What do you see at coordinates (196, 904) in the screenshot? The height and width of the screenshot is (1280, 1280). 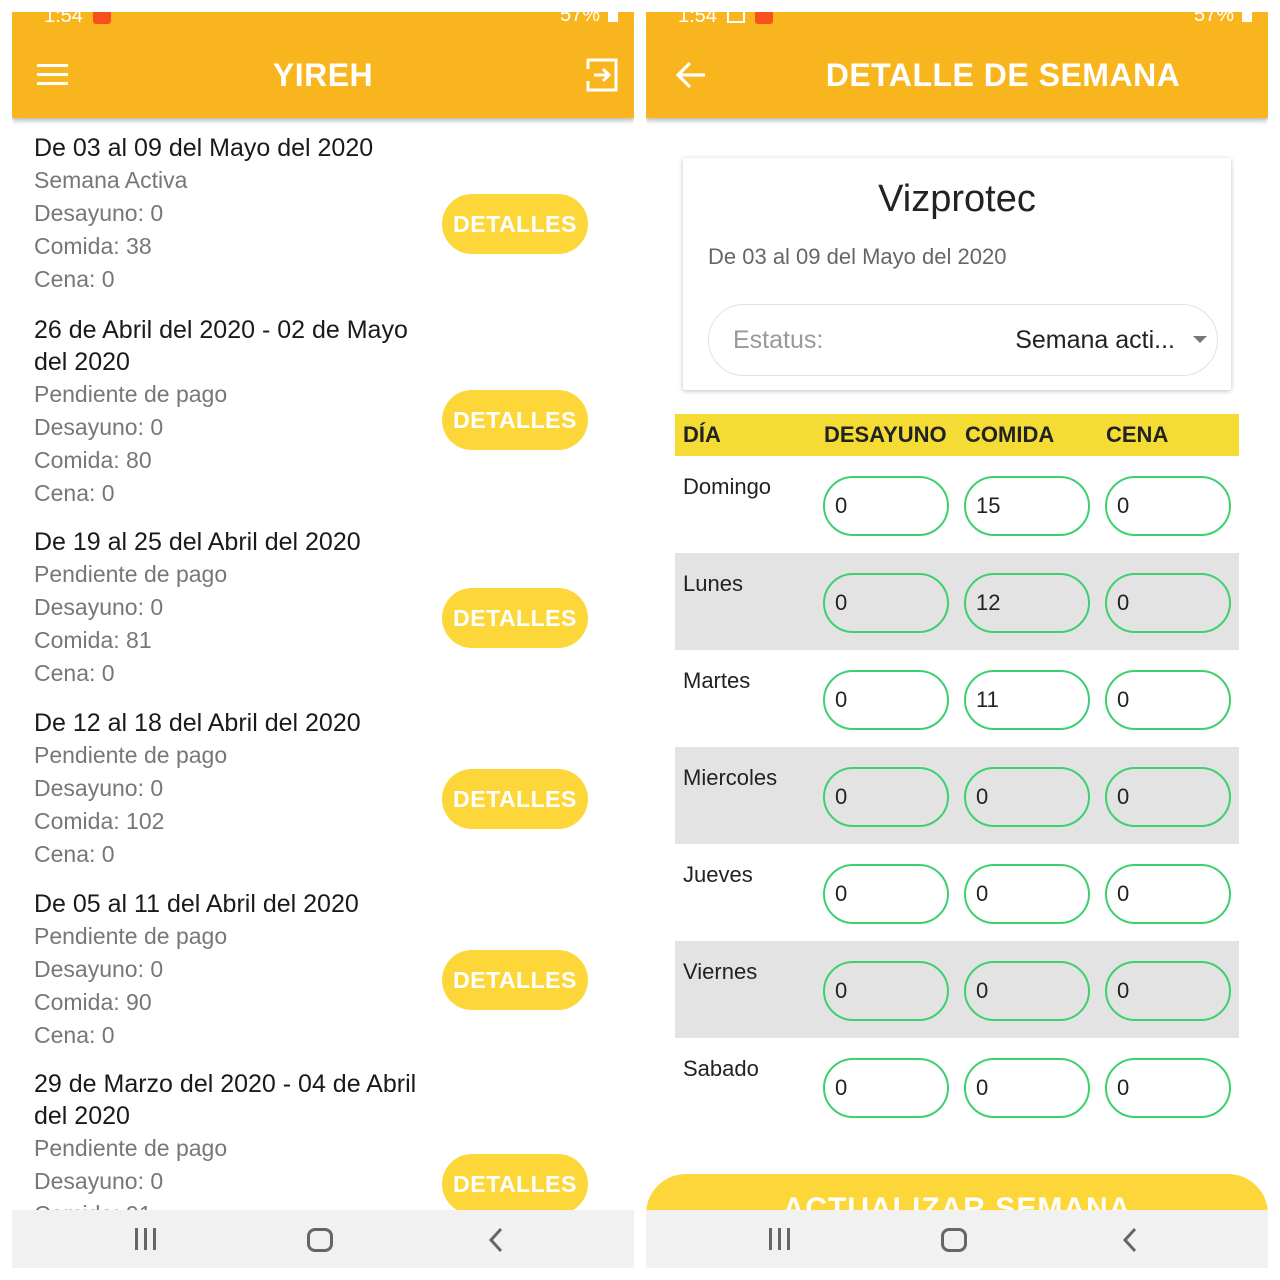 I see `week-range: De 05 al 11 del Abril del 2020` at bounding box center [196, 904].